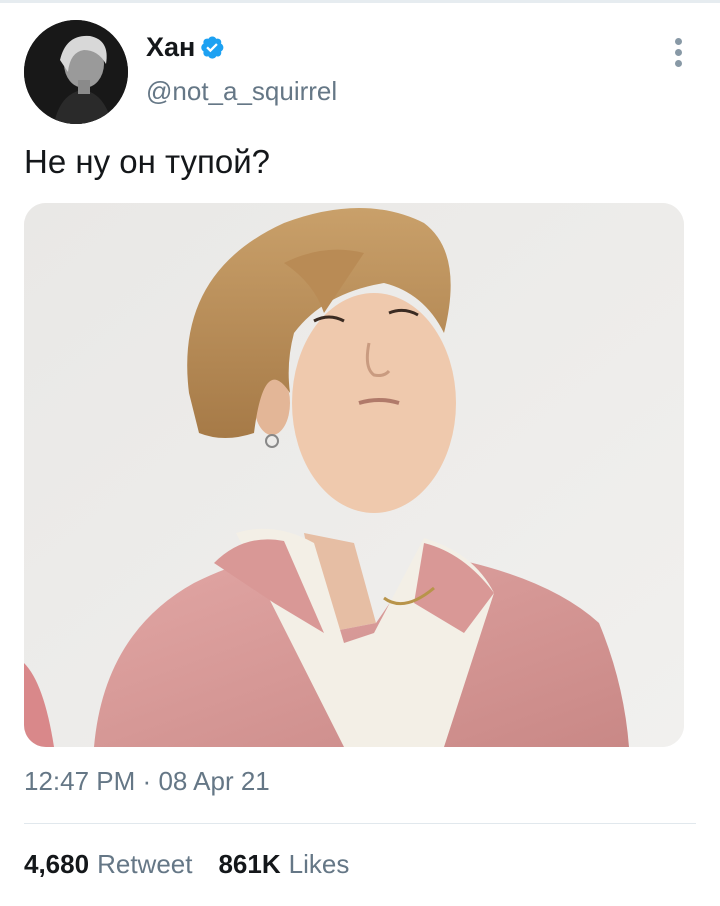 This screenshot has width=720, height=906. Describe the element at coordinates (283, 864) in the screenshot. I see `likes-stat: 861K Likes` at that location.